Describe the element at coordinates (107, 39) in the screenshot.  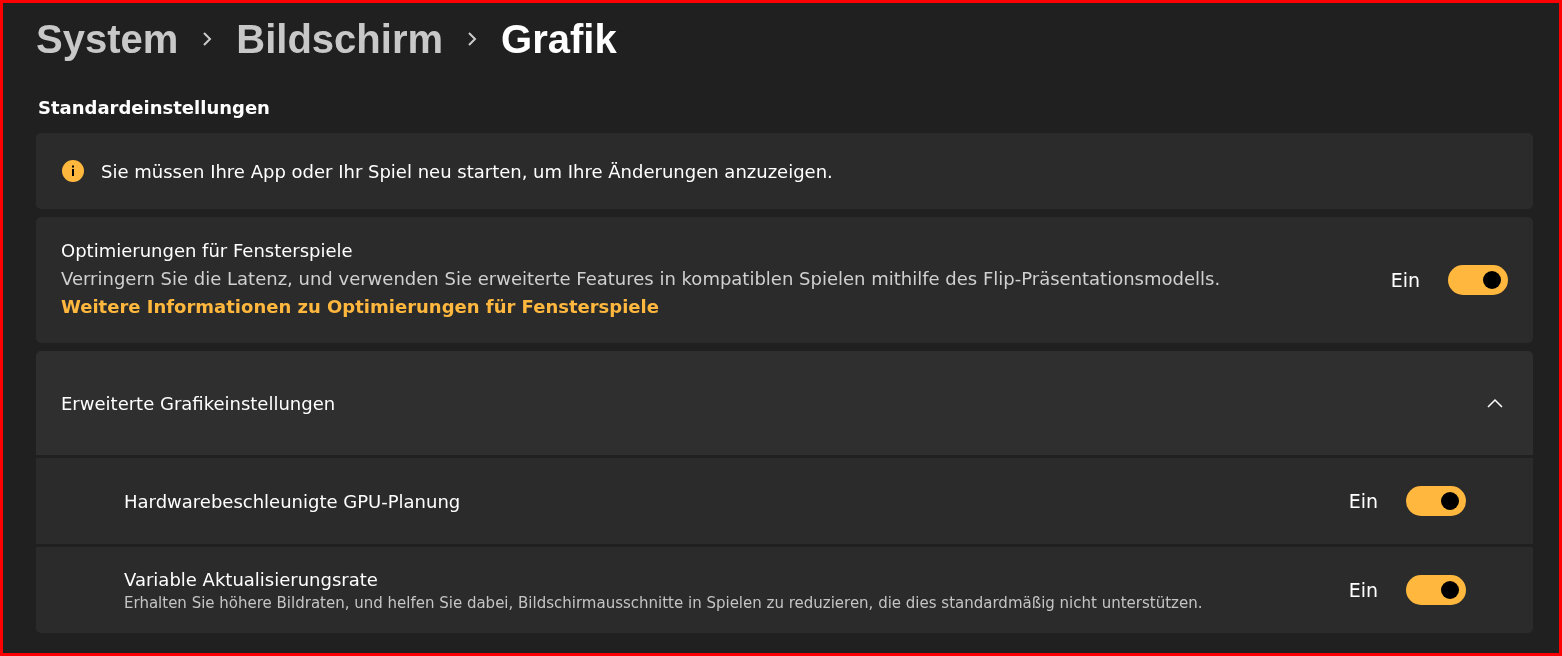
I see `breadcrumb-item: System` at that location.